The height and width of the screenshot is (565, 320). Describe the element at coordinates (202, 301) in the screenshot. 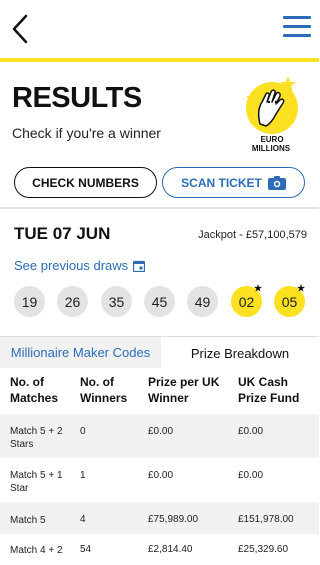

I see `main-ball: 49` at that location.